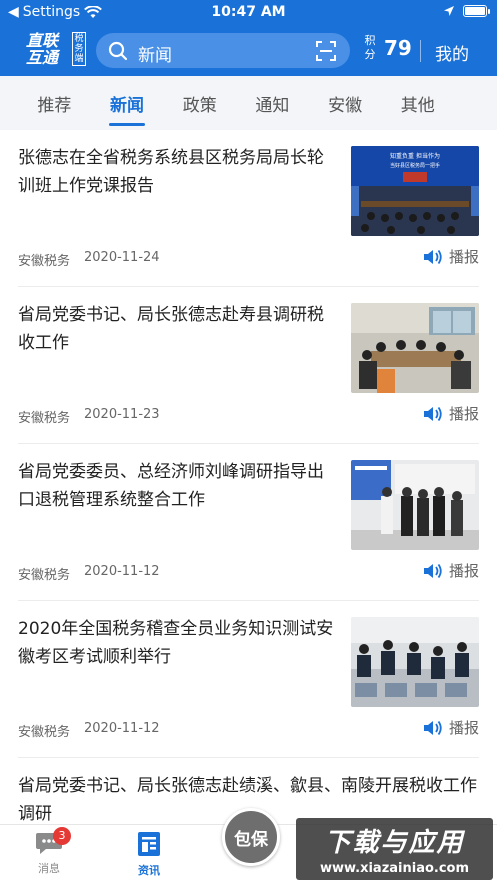 The height and width of the screenshot is (883, 497). I want to click on header-divider, so click(420, 51).